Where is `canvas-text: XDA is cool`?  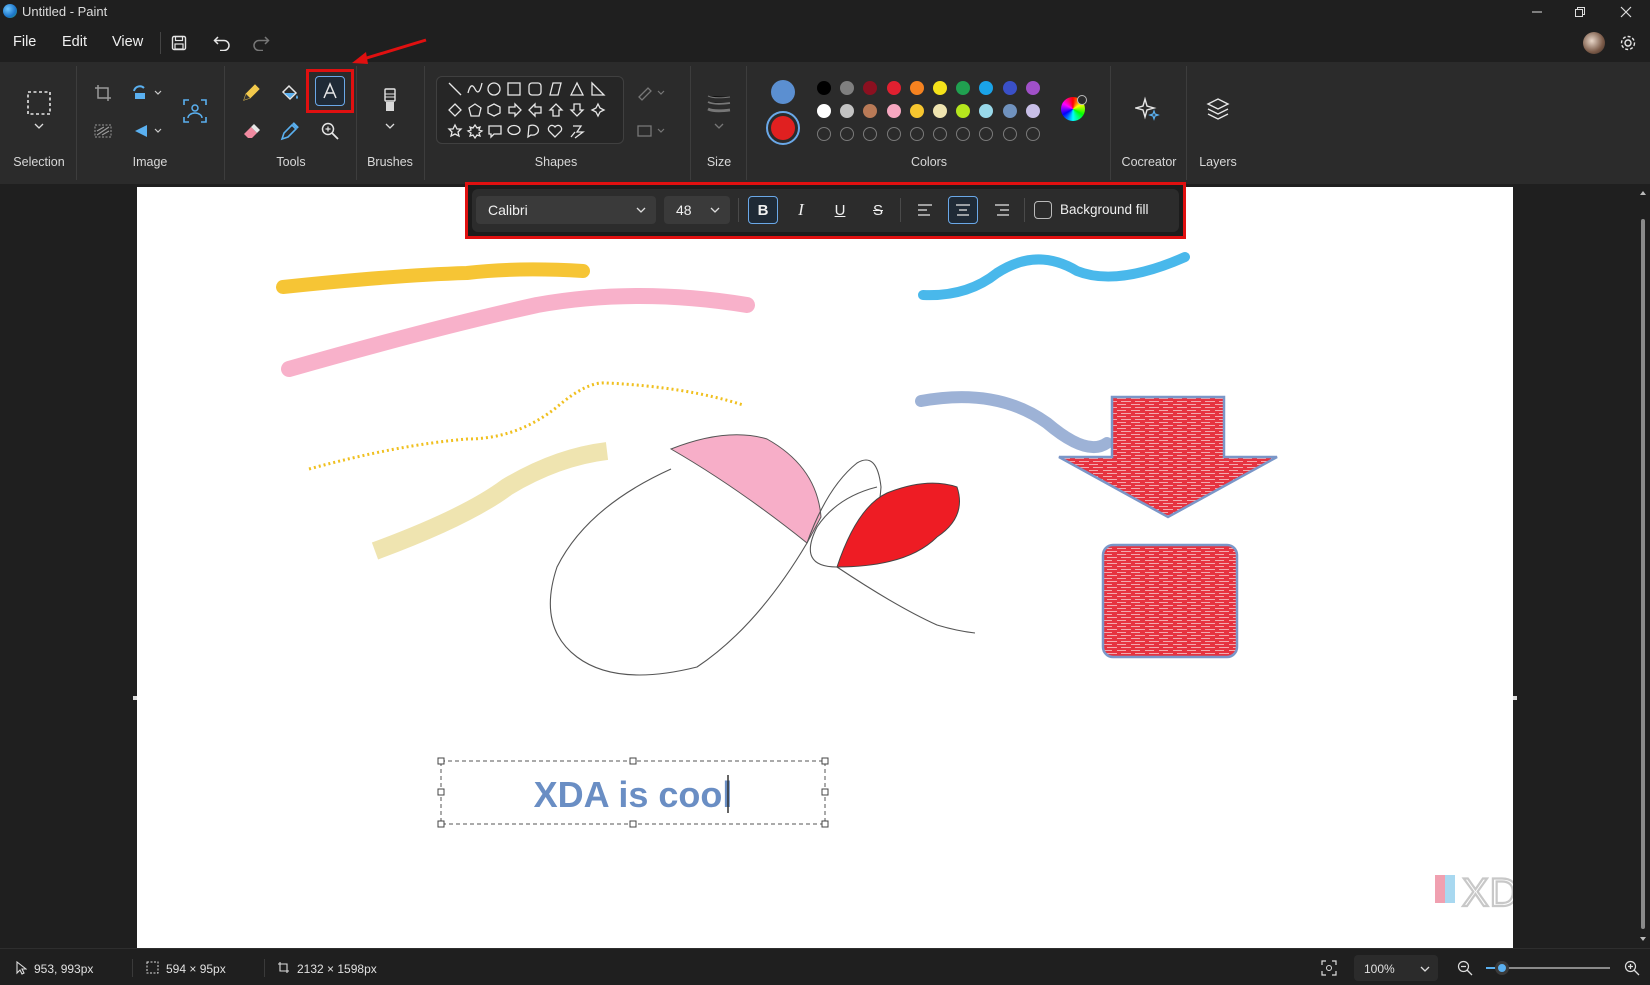 canvas-text: XDA is cool is located at coordinates (633, 794).